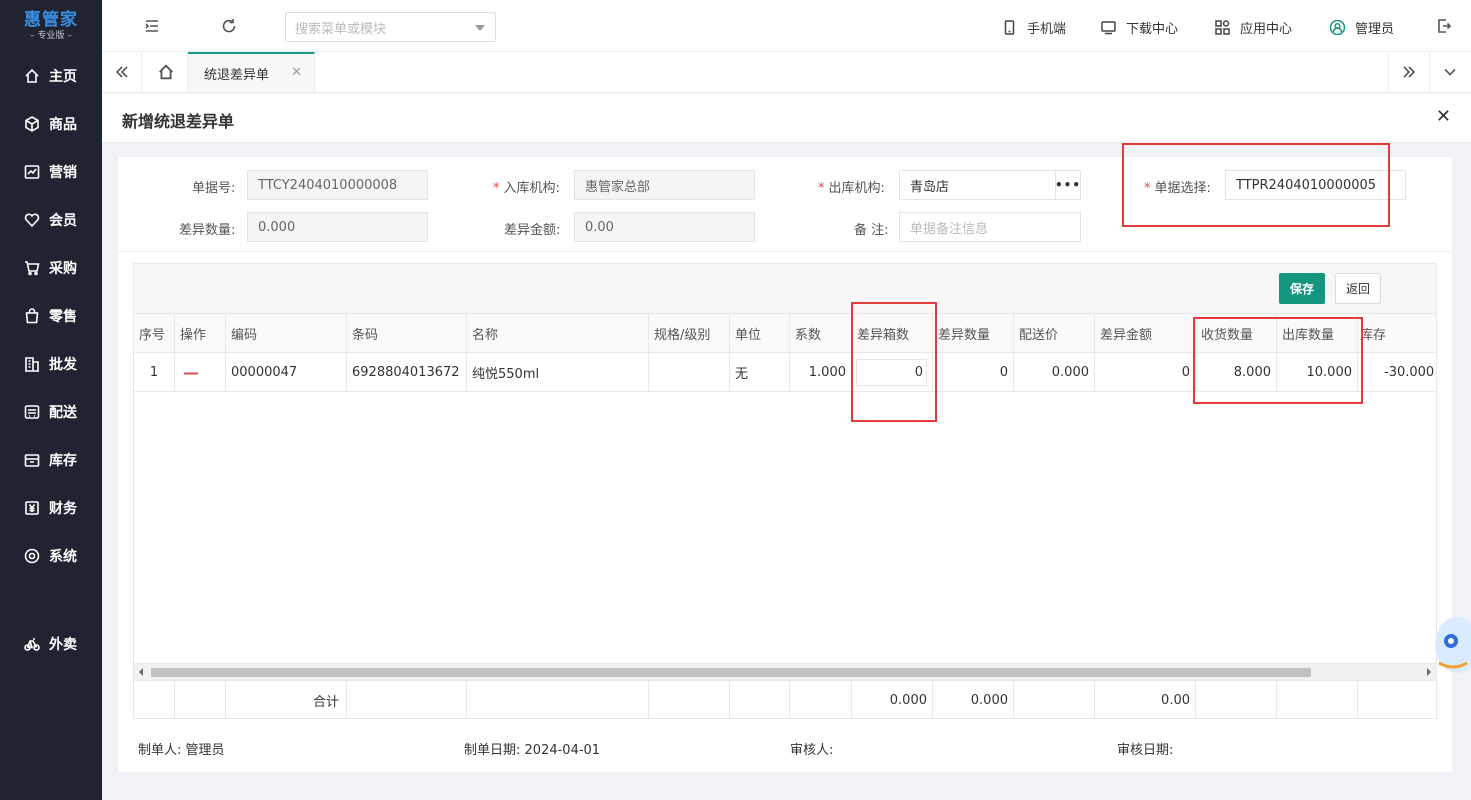 This screenshot has width=1471, height=800. What do you see at coordinates (141, 672) in the screenshot?
I see `scroll-left-arrow-icon` at bounding box center [141, 672].